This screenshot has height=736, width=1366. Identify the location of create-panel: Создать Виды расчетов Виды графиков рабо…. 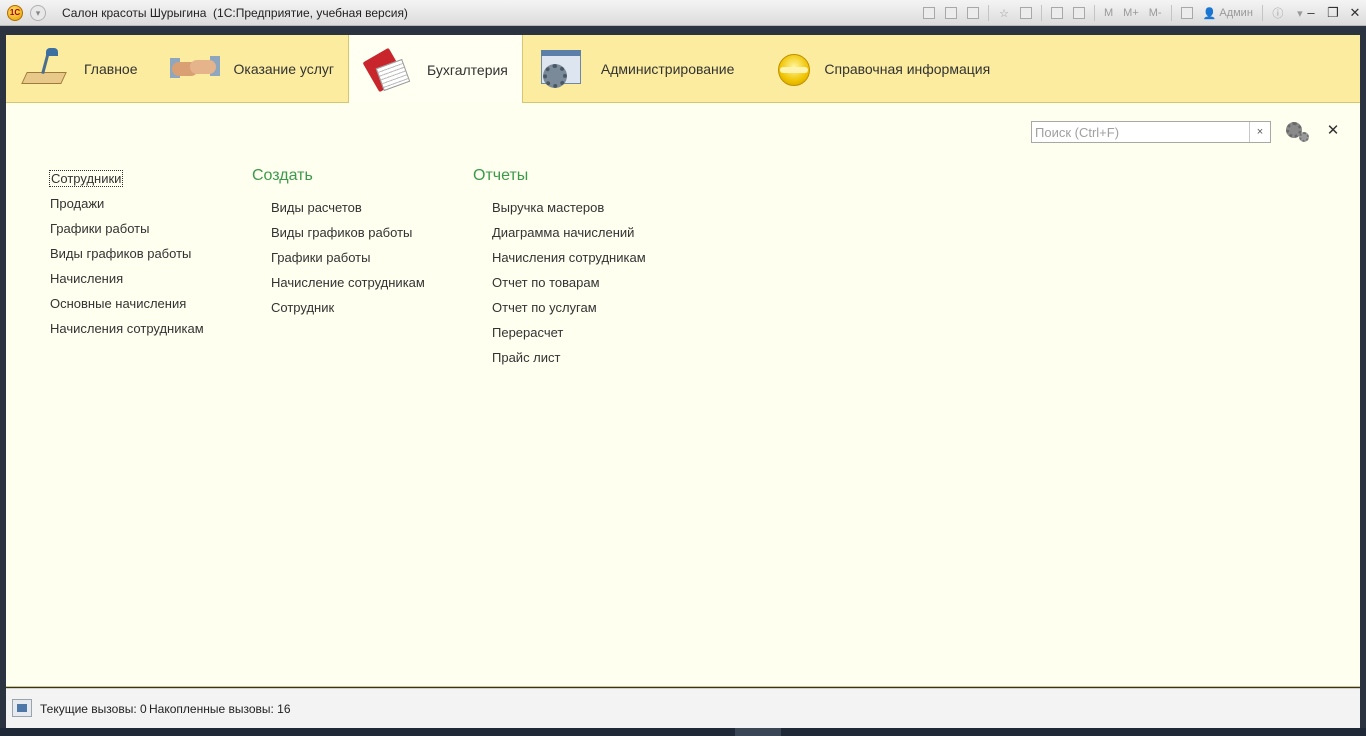
(338, 245).